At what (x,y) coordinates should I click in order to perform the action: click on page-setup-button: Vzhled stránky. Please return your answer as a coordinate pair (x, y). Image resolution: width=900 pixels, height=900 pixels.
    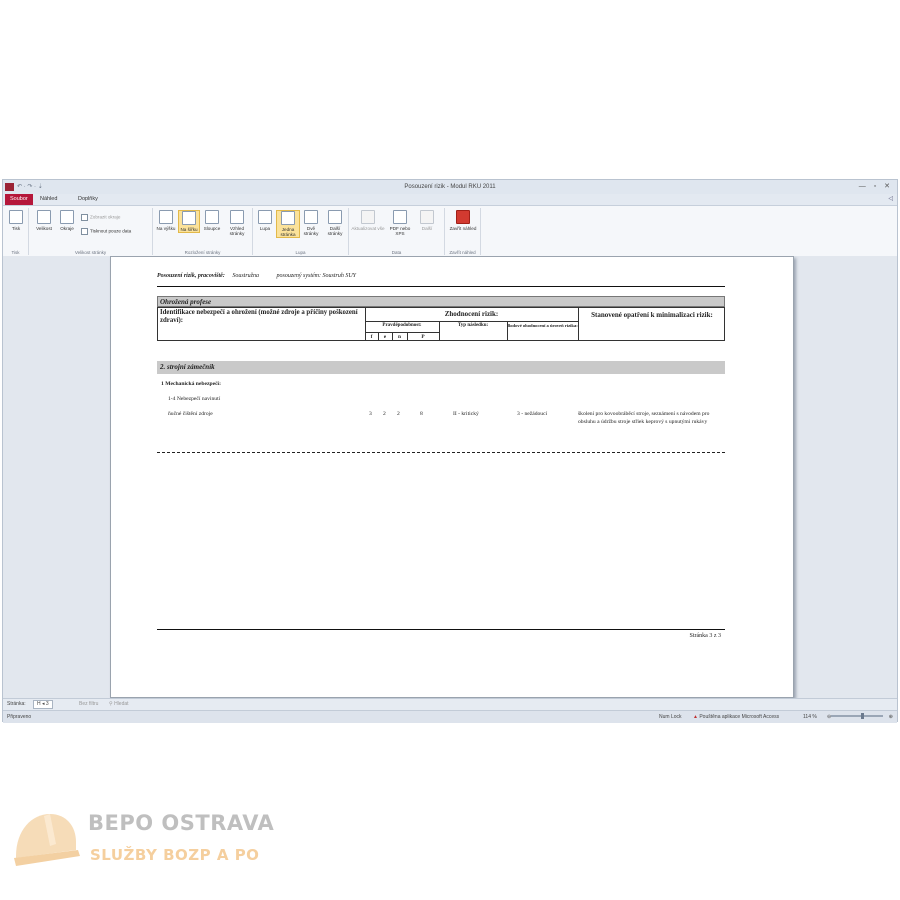
    Looking at the image, I should click on (237, 223).